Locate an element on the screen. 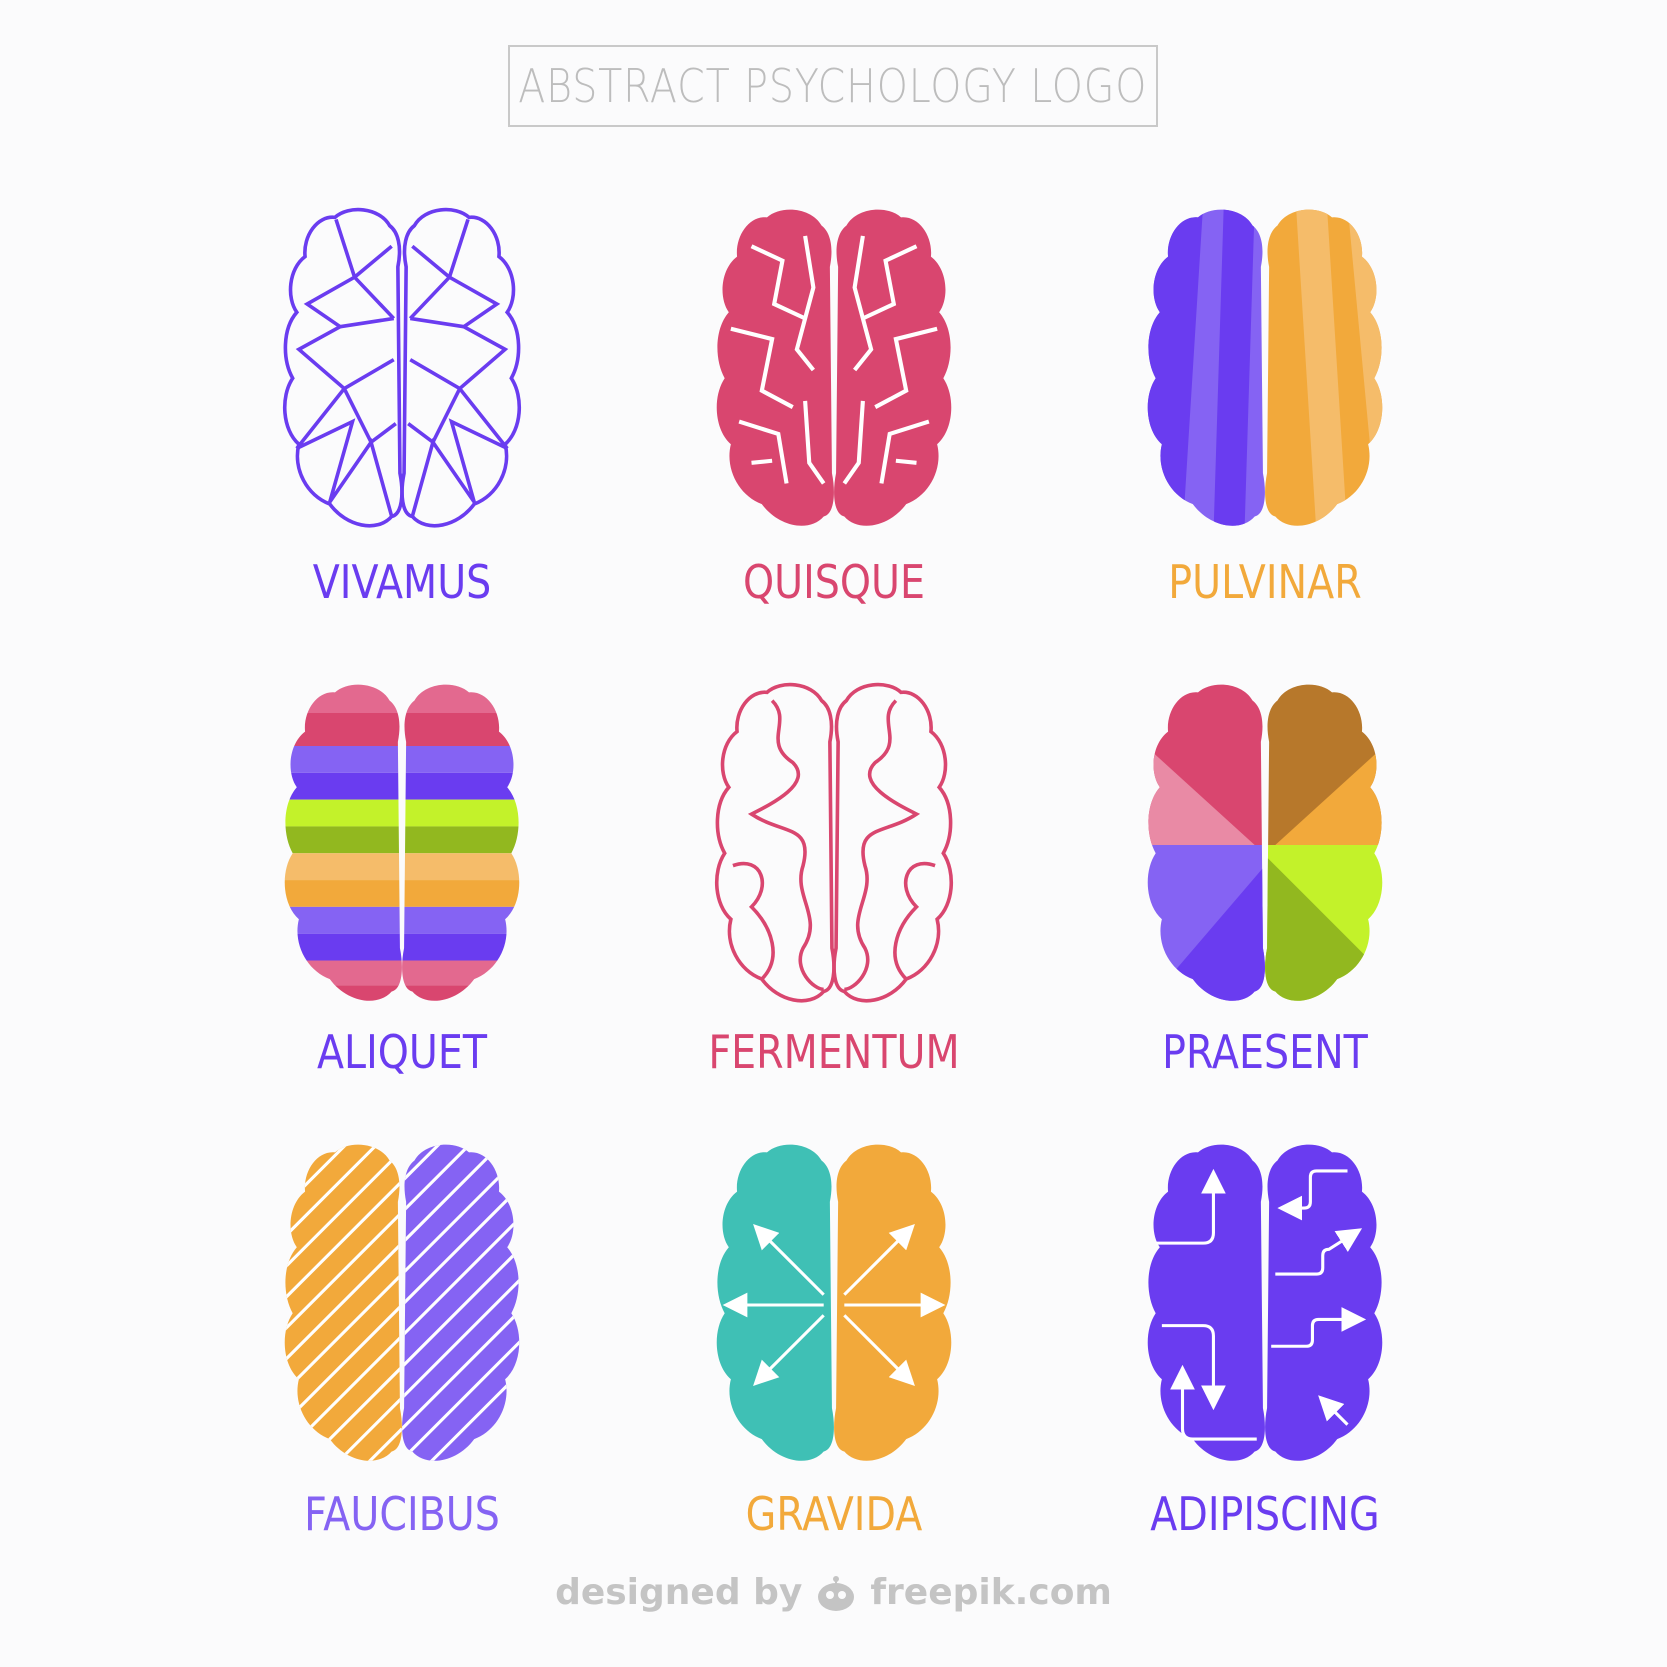 This screenshot has height=1667, width=1667. brain-polygon-outline-icon is located at coordinates (402, 367).